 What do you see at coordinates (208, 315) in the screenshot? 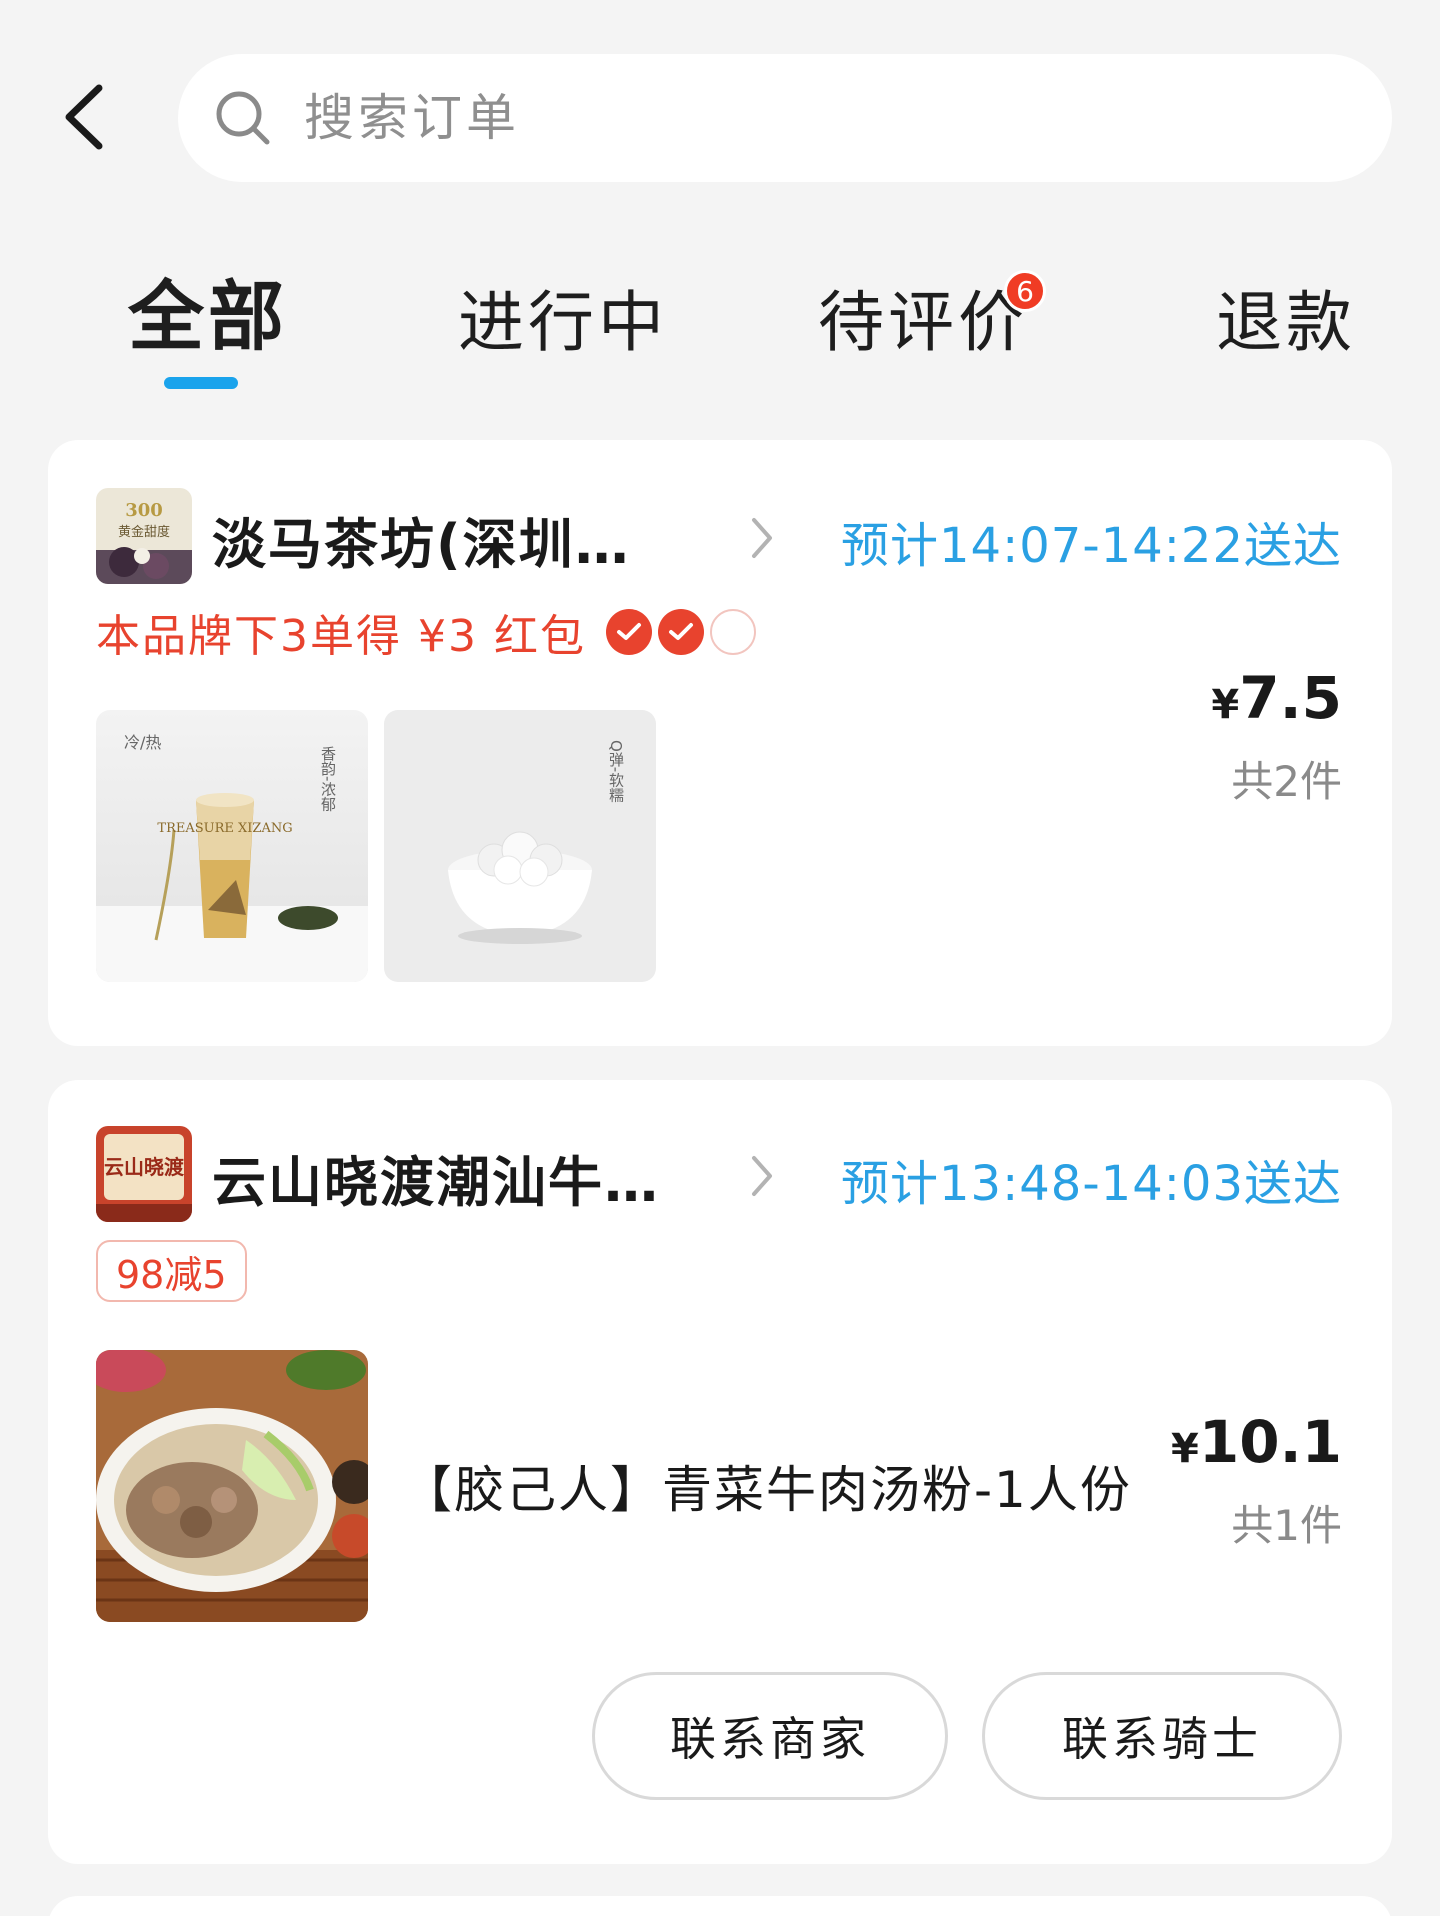
I see `tab-all: 全部` at bounding box center [208, 315].